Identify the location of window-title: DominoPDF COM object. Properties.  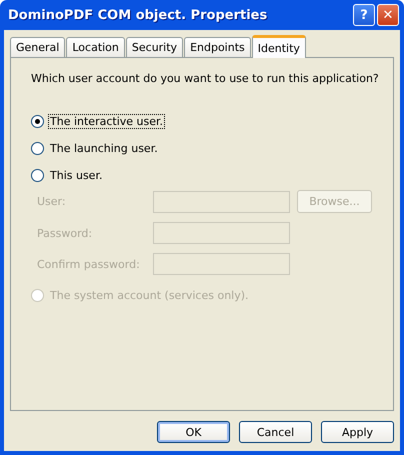
(138, 15).